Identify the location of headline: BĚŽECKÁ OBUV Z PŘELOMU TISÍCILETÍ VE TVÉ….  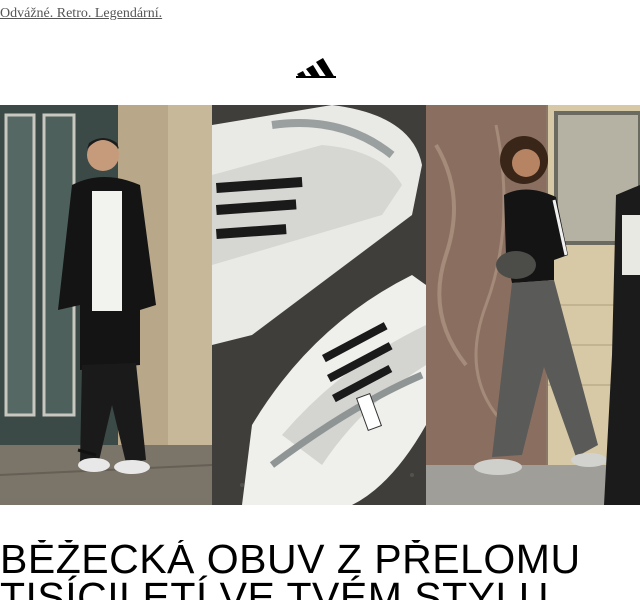
(320, 570).